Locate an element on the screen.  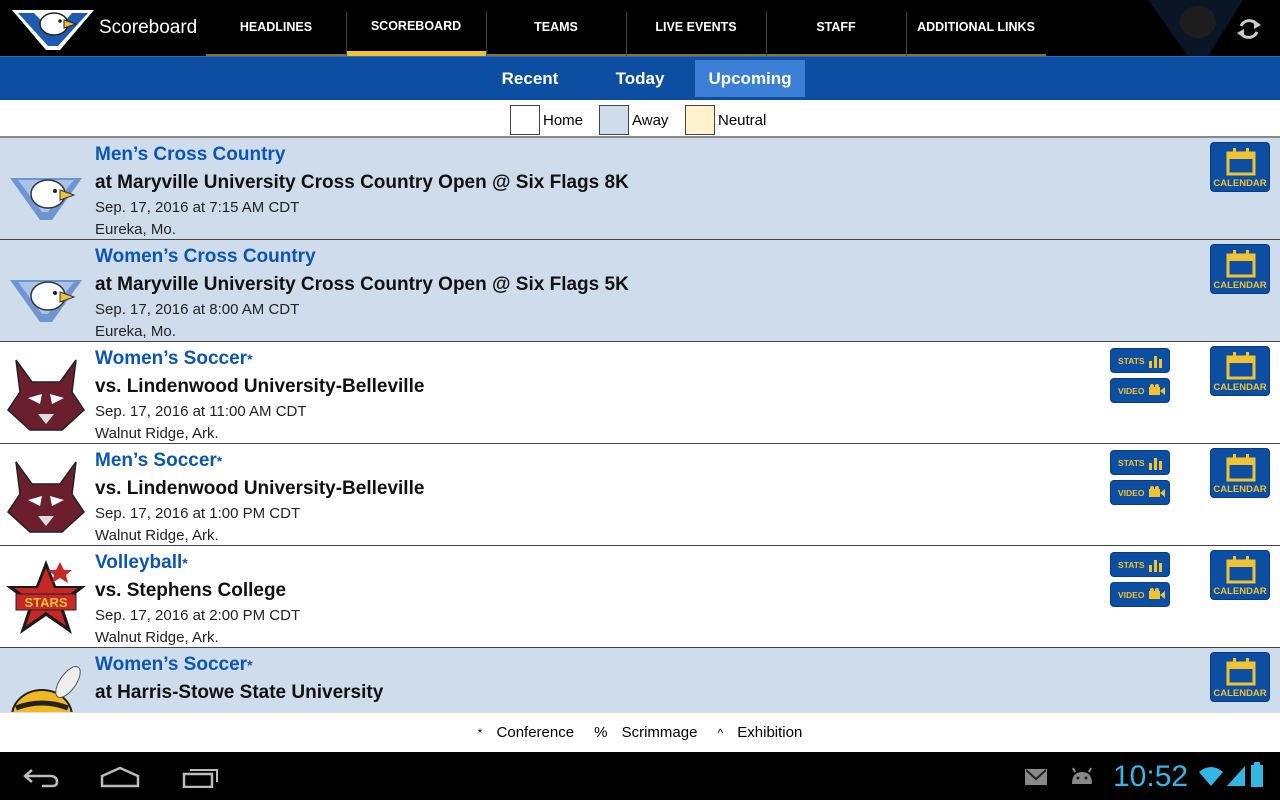
tab-staff: STAFF is located at coordinates (836, 28).